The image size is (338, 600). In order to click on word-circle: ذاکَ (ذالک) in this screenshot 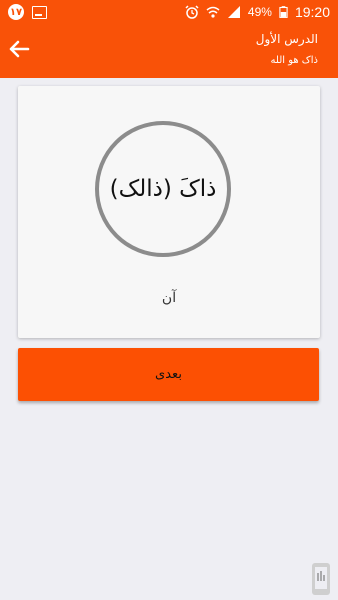, I will do `click(163, 189)`.